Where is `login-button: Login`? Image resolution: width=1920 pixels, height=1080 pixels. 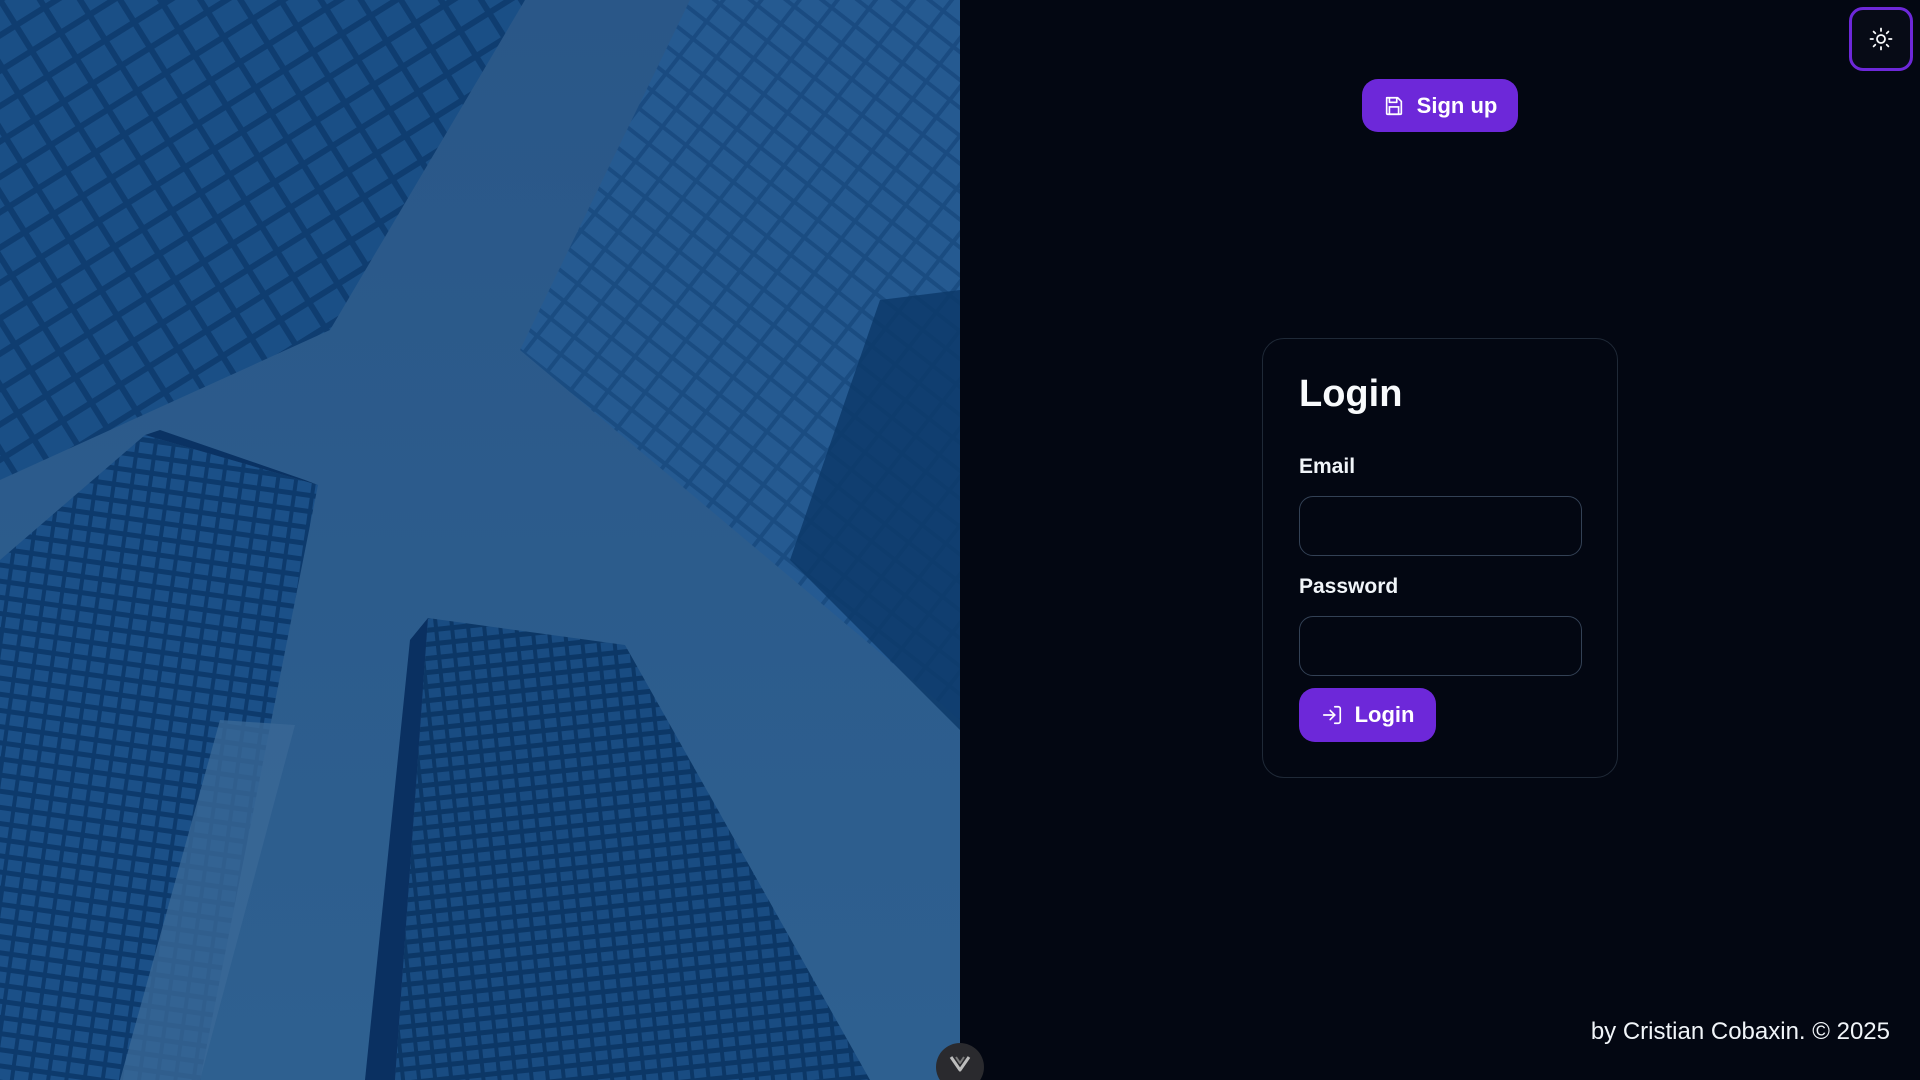
login-button: Login is located at coordinates (1367, 715).